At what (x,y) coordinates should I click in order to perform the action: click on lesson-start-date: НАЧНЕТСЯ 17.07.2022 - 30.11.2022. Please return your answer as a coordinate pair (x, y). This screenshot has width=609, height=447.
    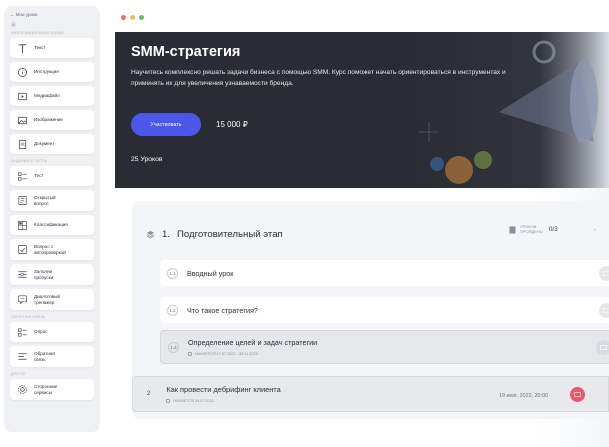
    Looking at the image, I should click on (252, 354).